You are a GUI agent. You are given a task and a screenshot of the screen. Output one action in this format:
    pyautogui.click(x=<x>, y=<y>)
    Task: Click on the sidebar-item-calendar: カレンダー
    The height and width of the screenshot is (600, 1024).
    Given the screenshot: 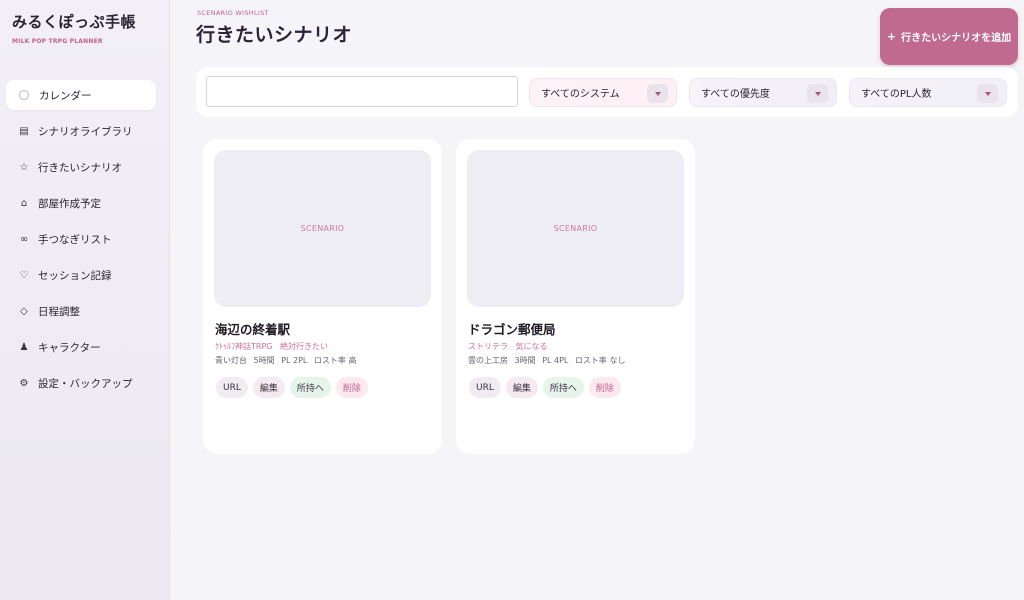 What is the action you would take?
    pyautogui.click(x=81, y=95)
    